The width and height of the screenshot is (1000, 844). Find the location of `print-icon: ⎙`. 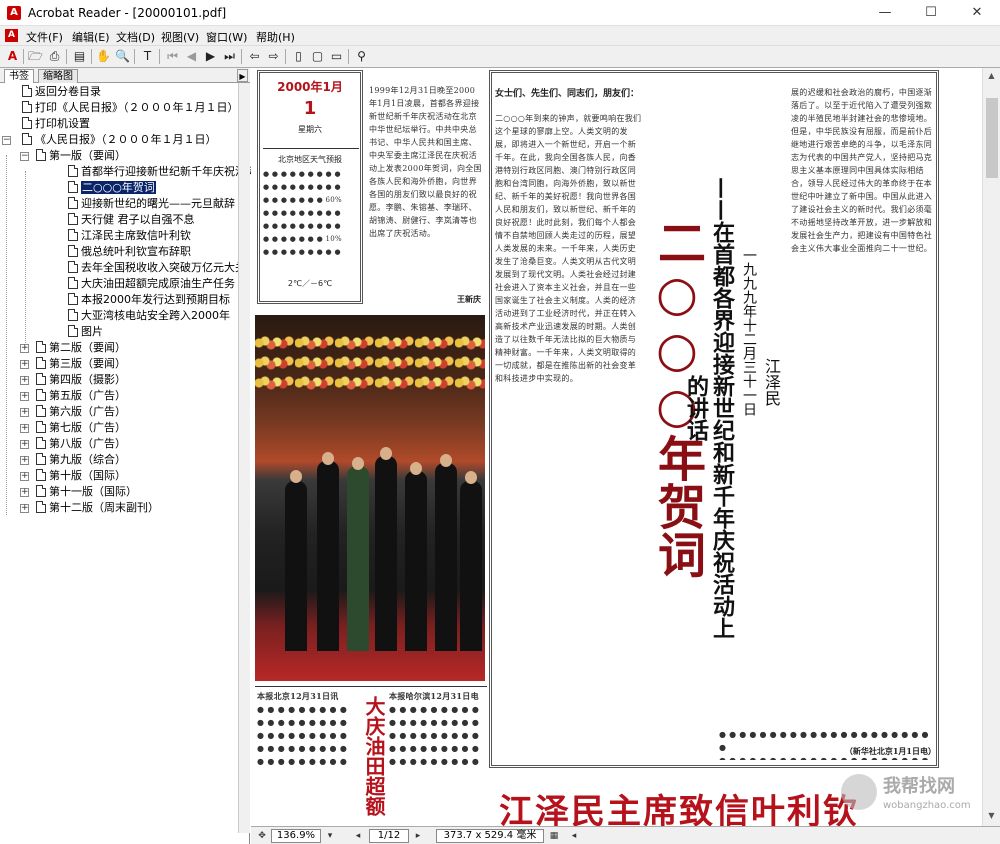

print-icon: ⎙ is located at coordinates (54, 56).